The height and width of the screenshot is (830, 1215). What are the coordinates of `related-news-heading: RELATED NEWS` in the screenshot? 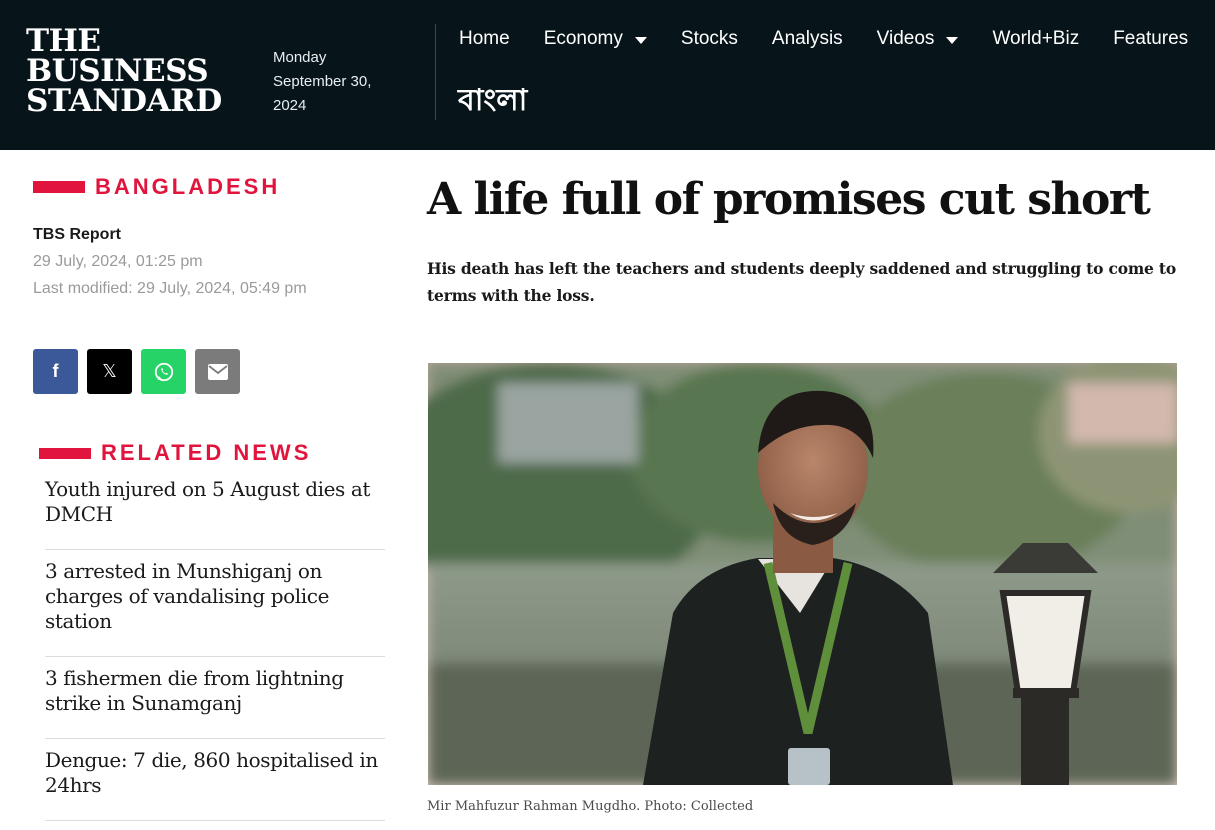 It's located at (175, 453).